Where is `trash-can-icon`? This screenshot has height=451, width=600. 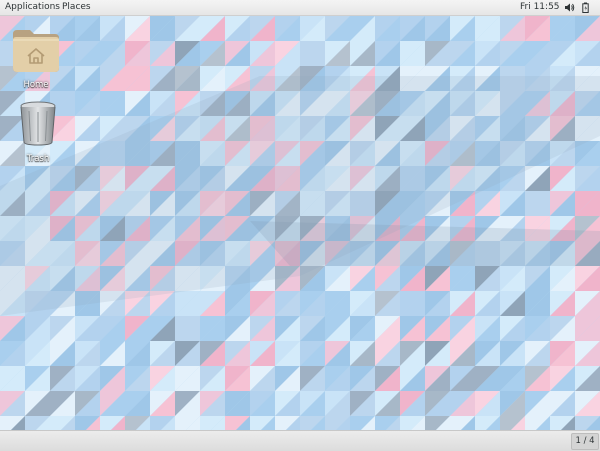 trash-can-icon is located at coordinates (38, 126).